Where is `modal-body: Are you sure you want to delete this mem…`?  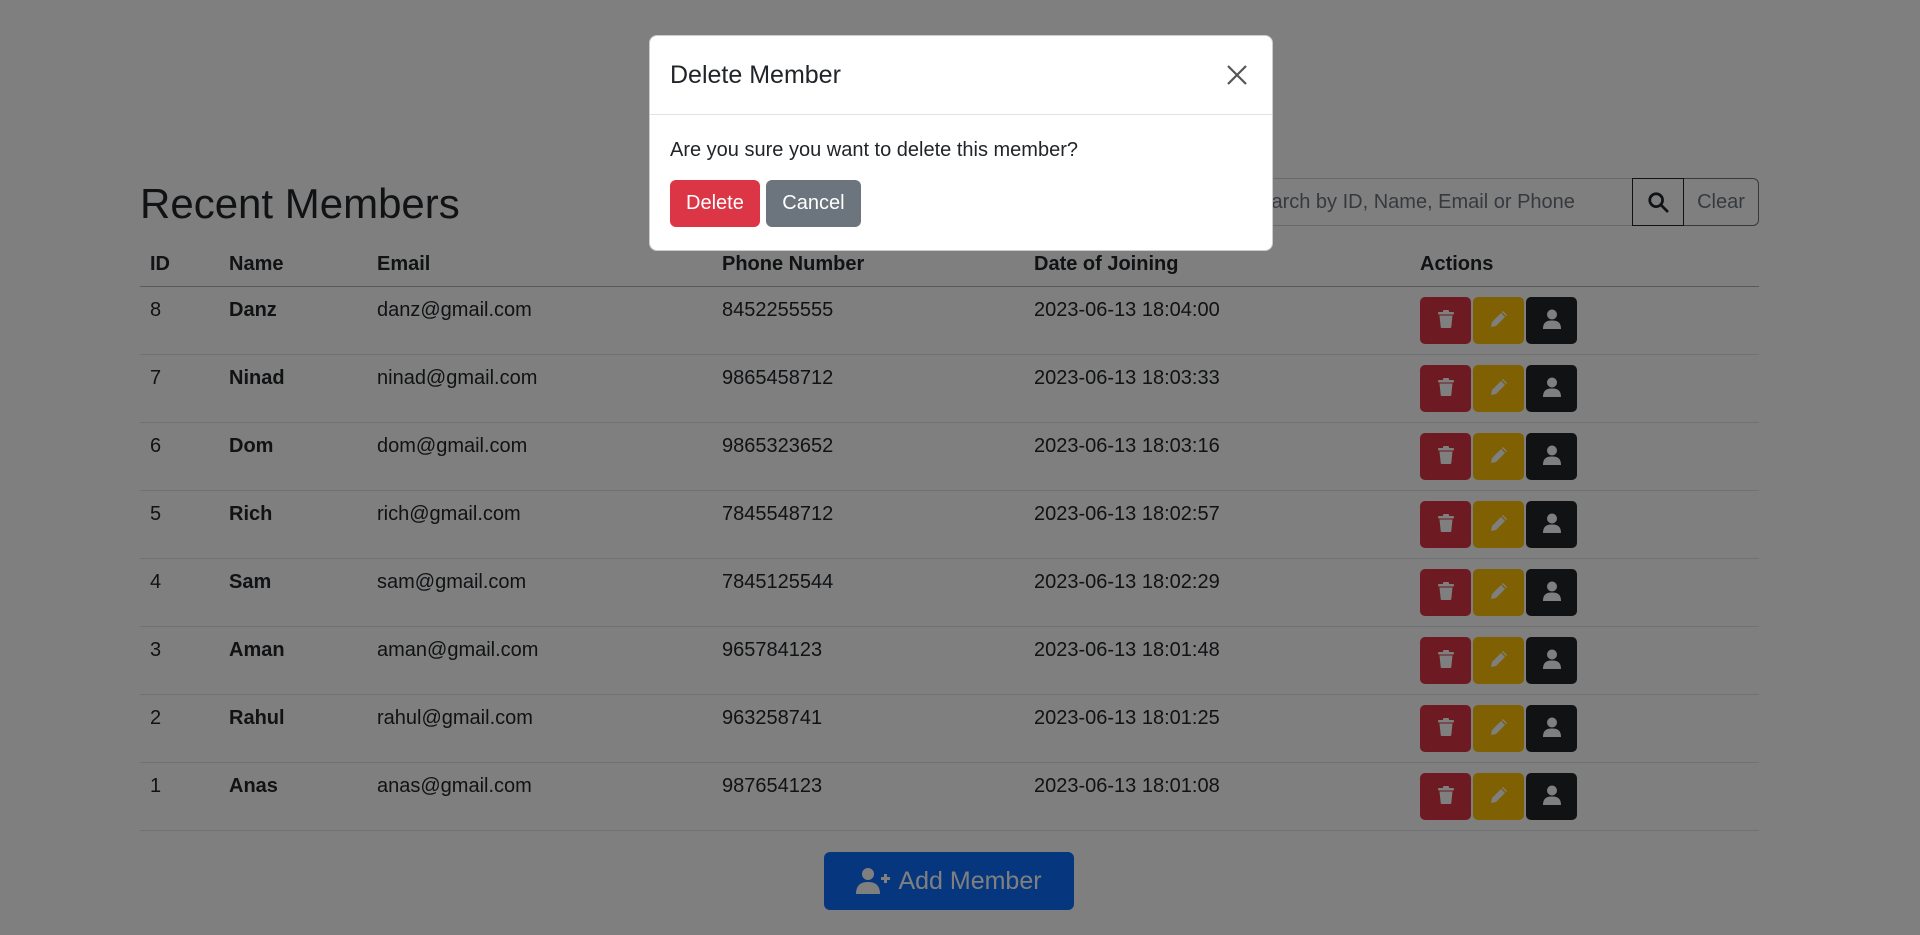 modal-body: Are you sure you want to delete this mem… is located at coordinates (961, 171).